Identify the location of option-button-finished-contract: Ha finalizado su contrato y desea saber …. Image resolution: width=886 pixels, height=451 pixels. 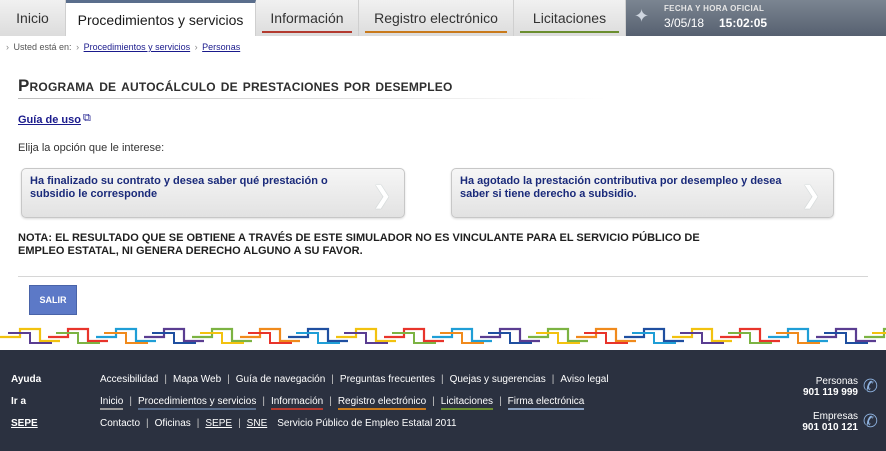
(213, 193).